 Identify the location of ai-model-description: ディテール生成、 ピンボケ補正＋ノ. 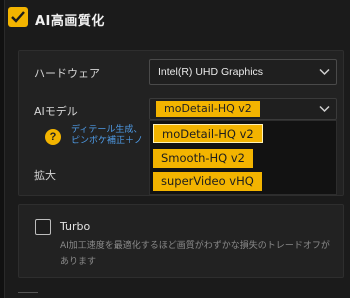
(107, 136).